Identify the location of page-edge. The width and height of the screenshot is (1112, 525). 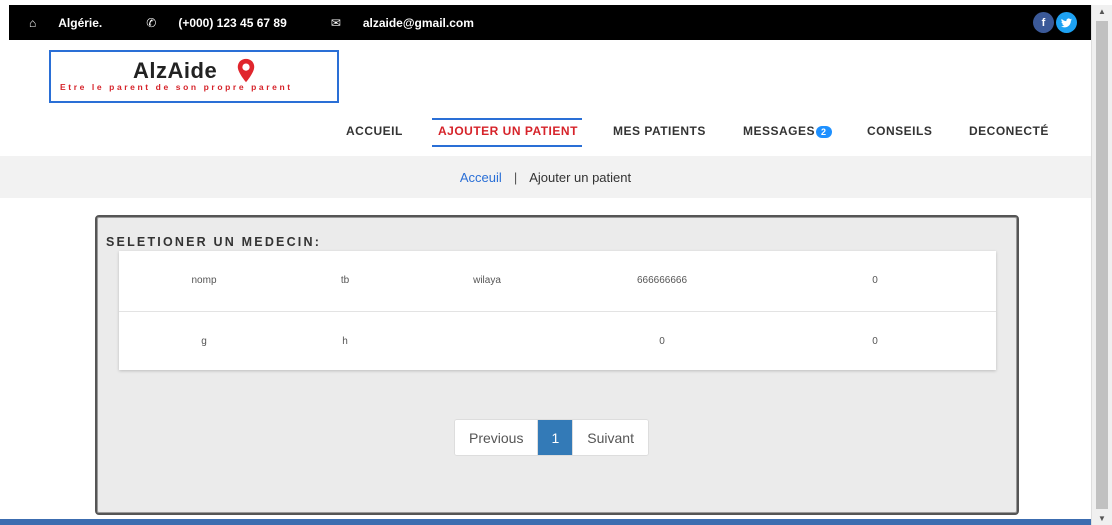
(4, 262).